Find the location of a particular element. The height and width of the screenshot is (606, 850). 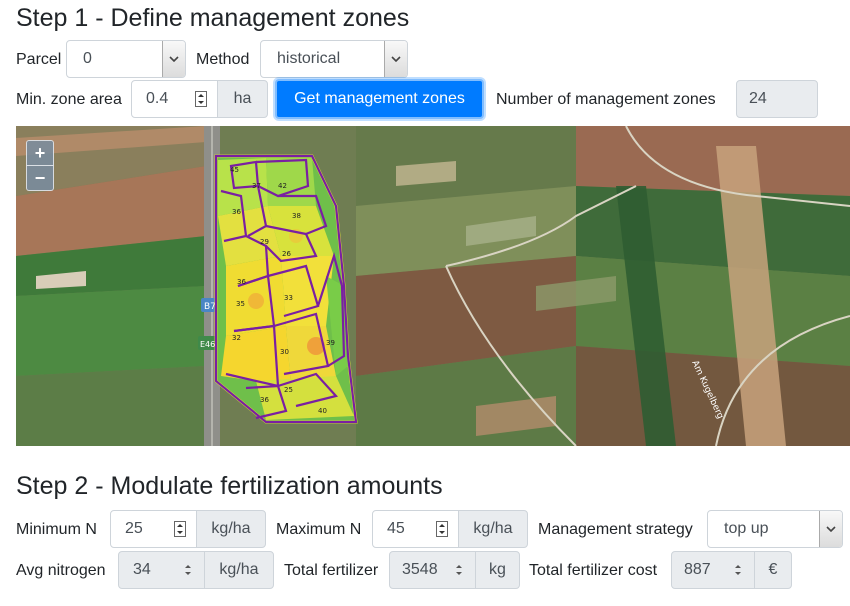

min-zone-area-value: 0.4 is located at coordinates (157, 98).